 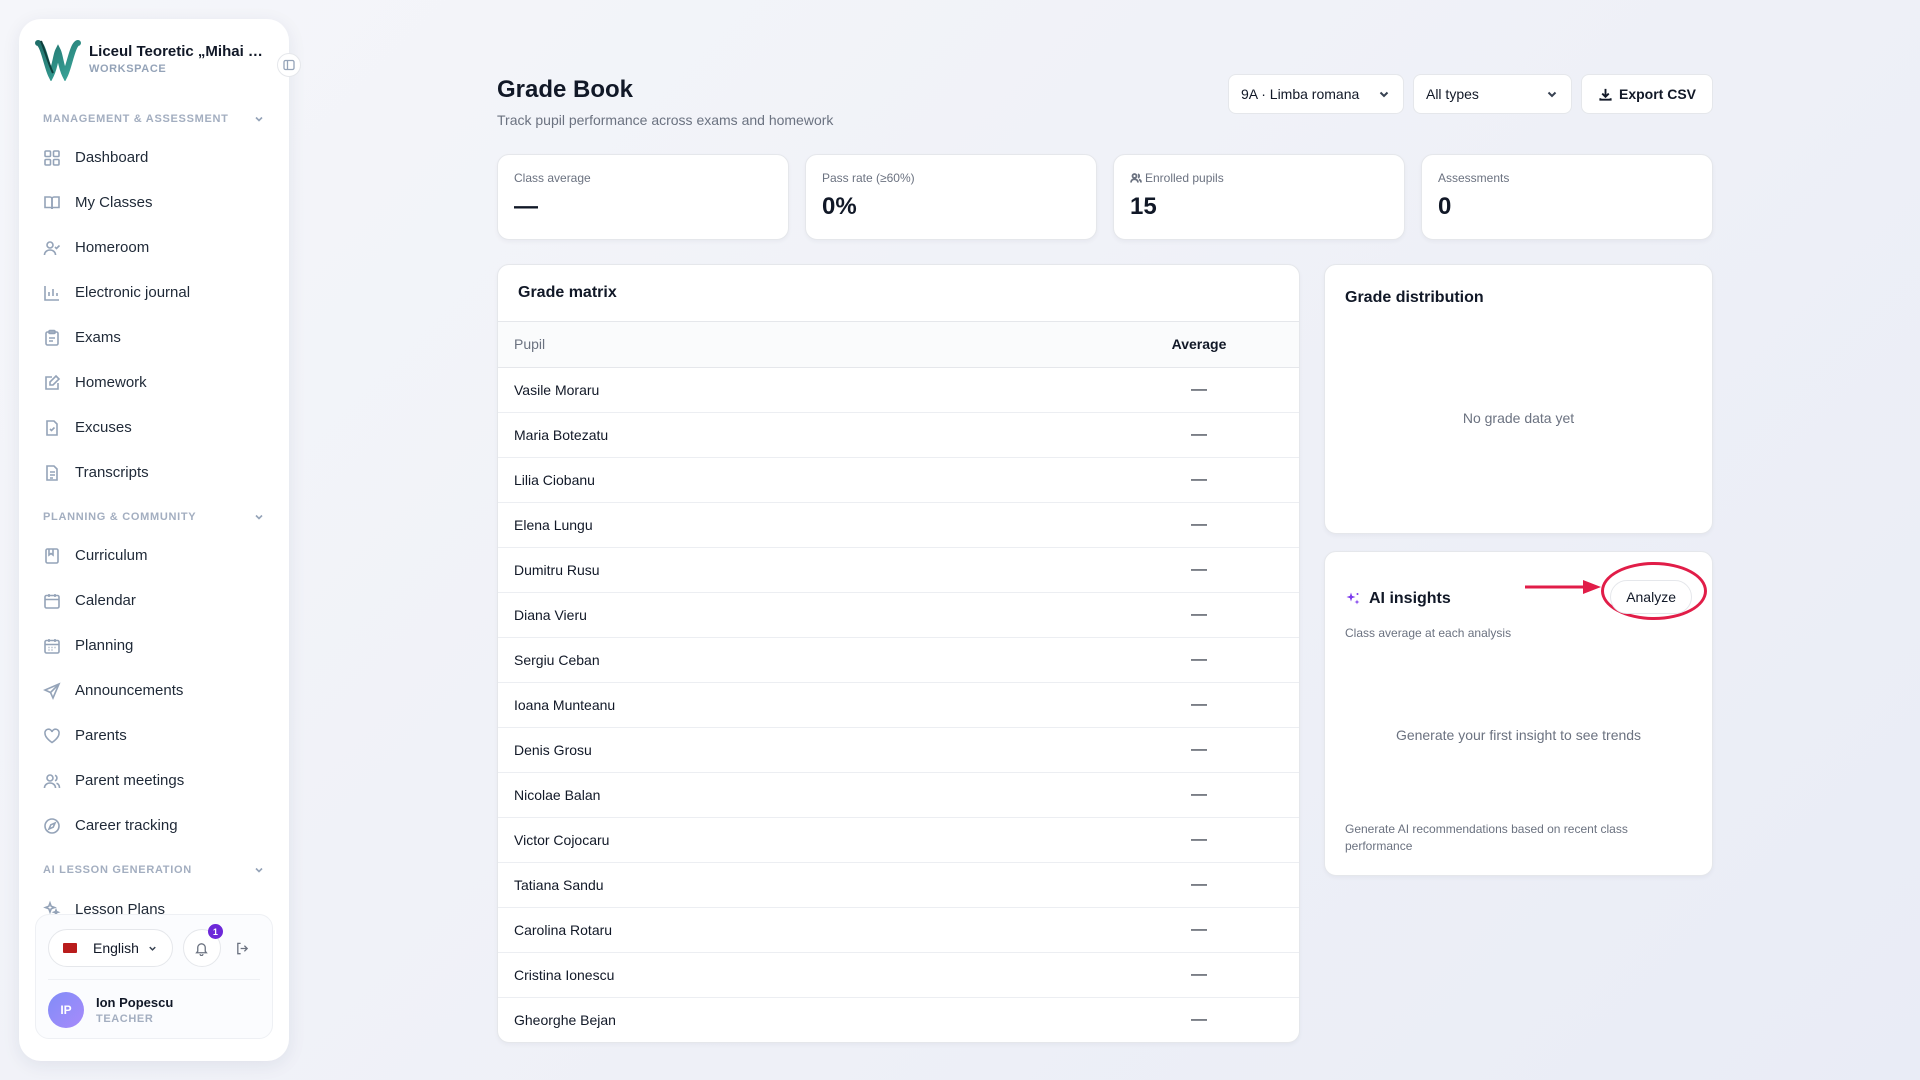 I want to click on sidebar-item-label: Calendar, so click(x=105, y=600).